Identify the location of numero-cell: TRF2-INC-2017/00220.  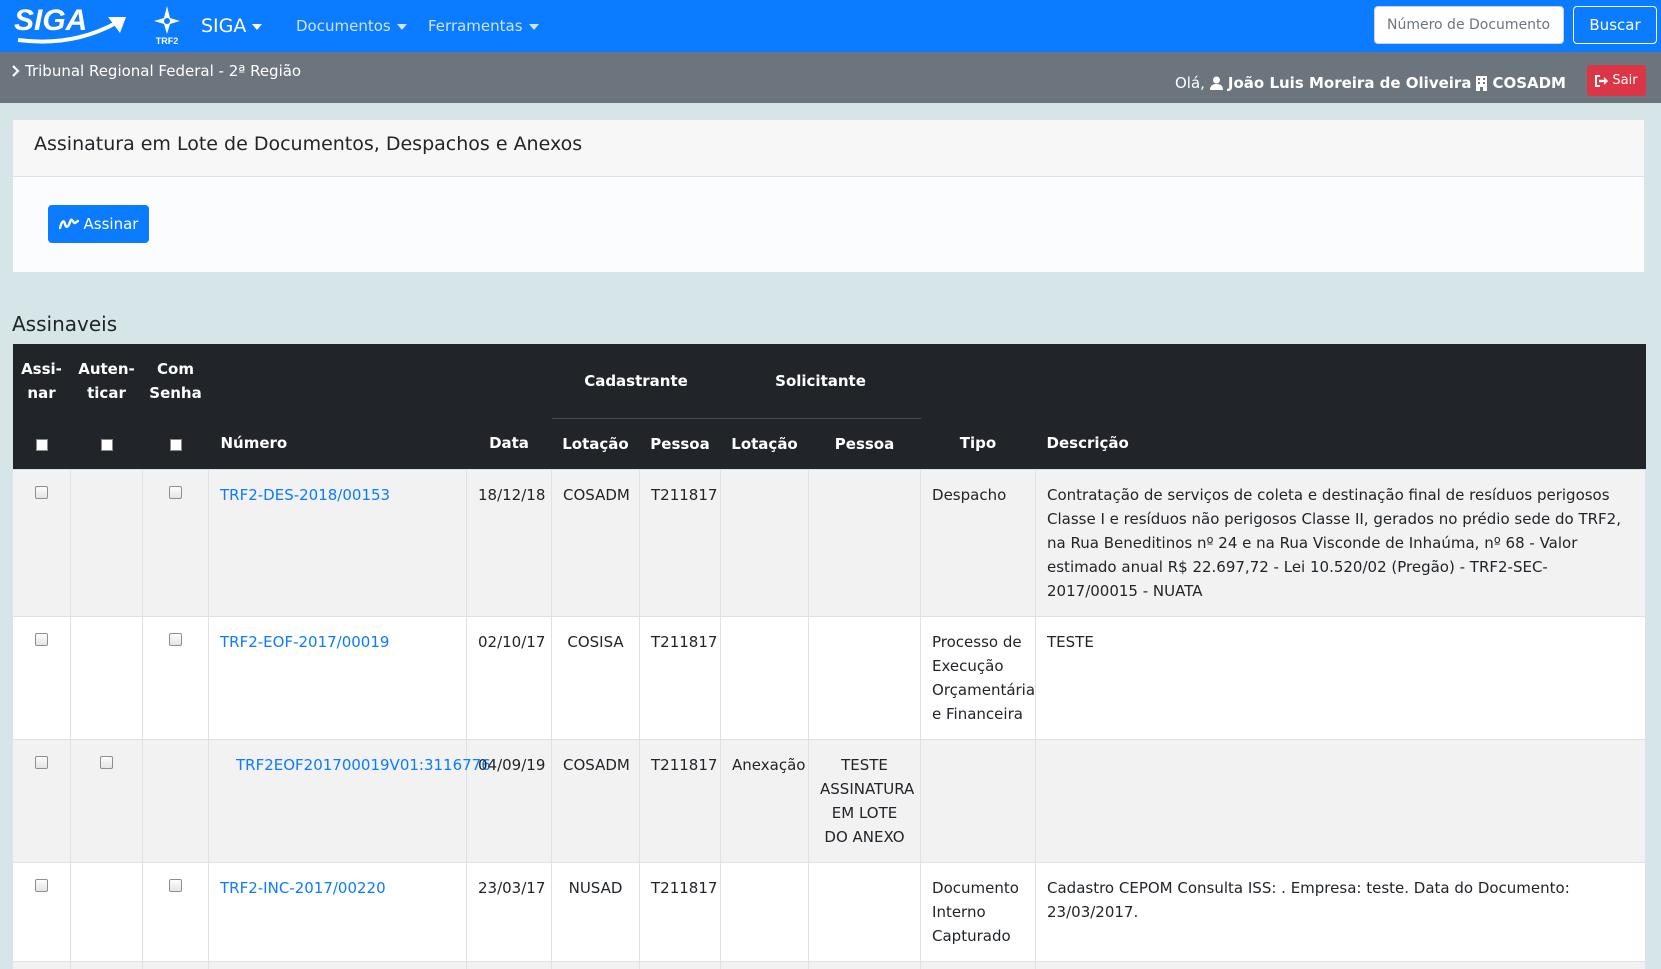
(337, 911).